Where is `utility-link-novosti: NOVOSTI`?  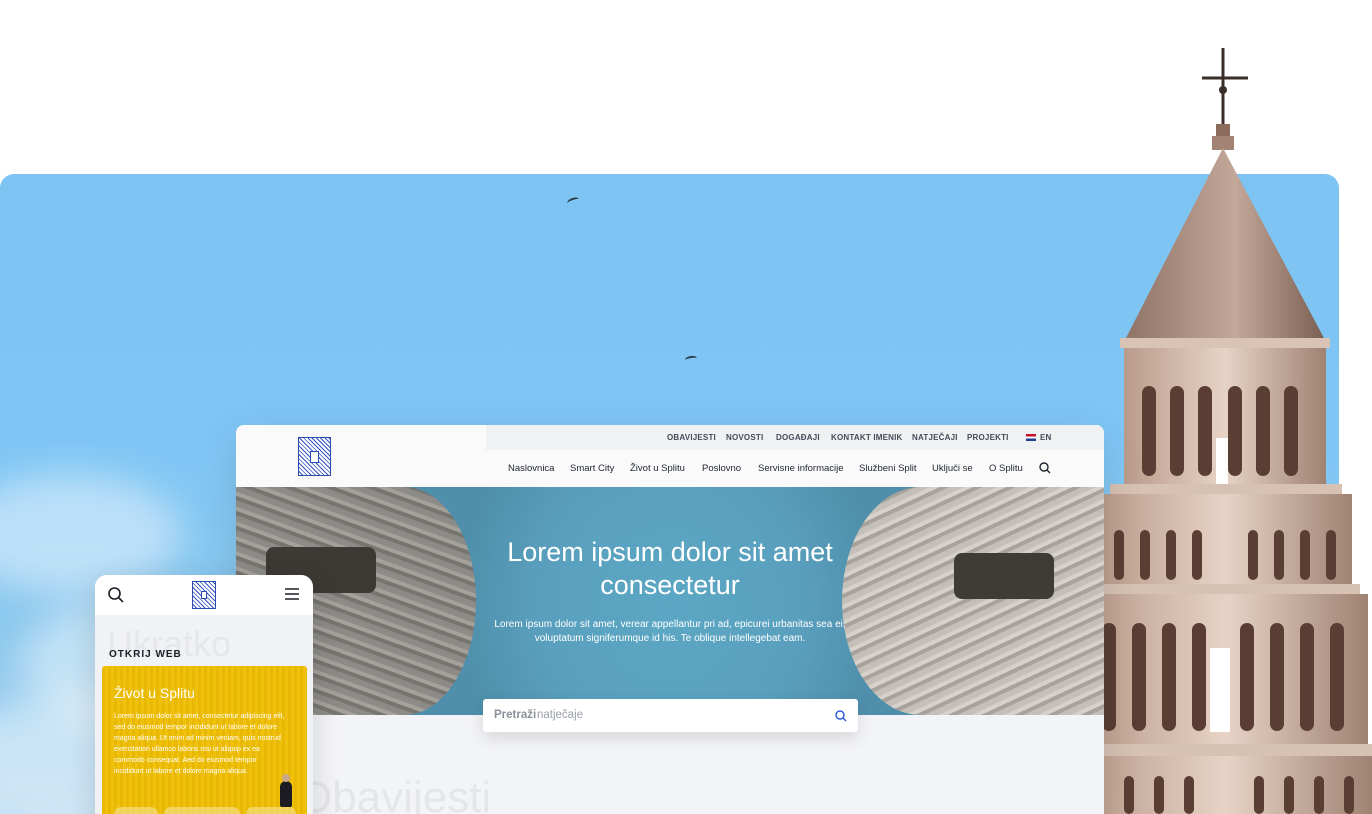
utility-link-novosti: NOVOSTI is located at coordinates (744, 437).